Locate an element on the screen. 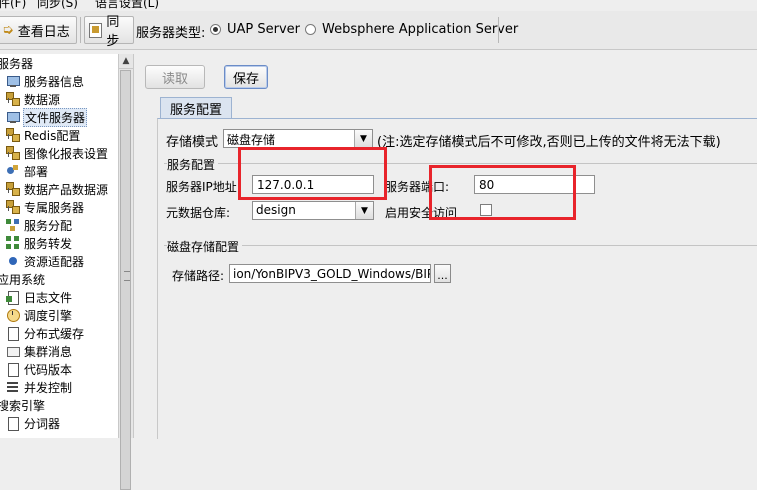  tree-group: 应用系统 is located at coordinates (23, 279).